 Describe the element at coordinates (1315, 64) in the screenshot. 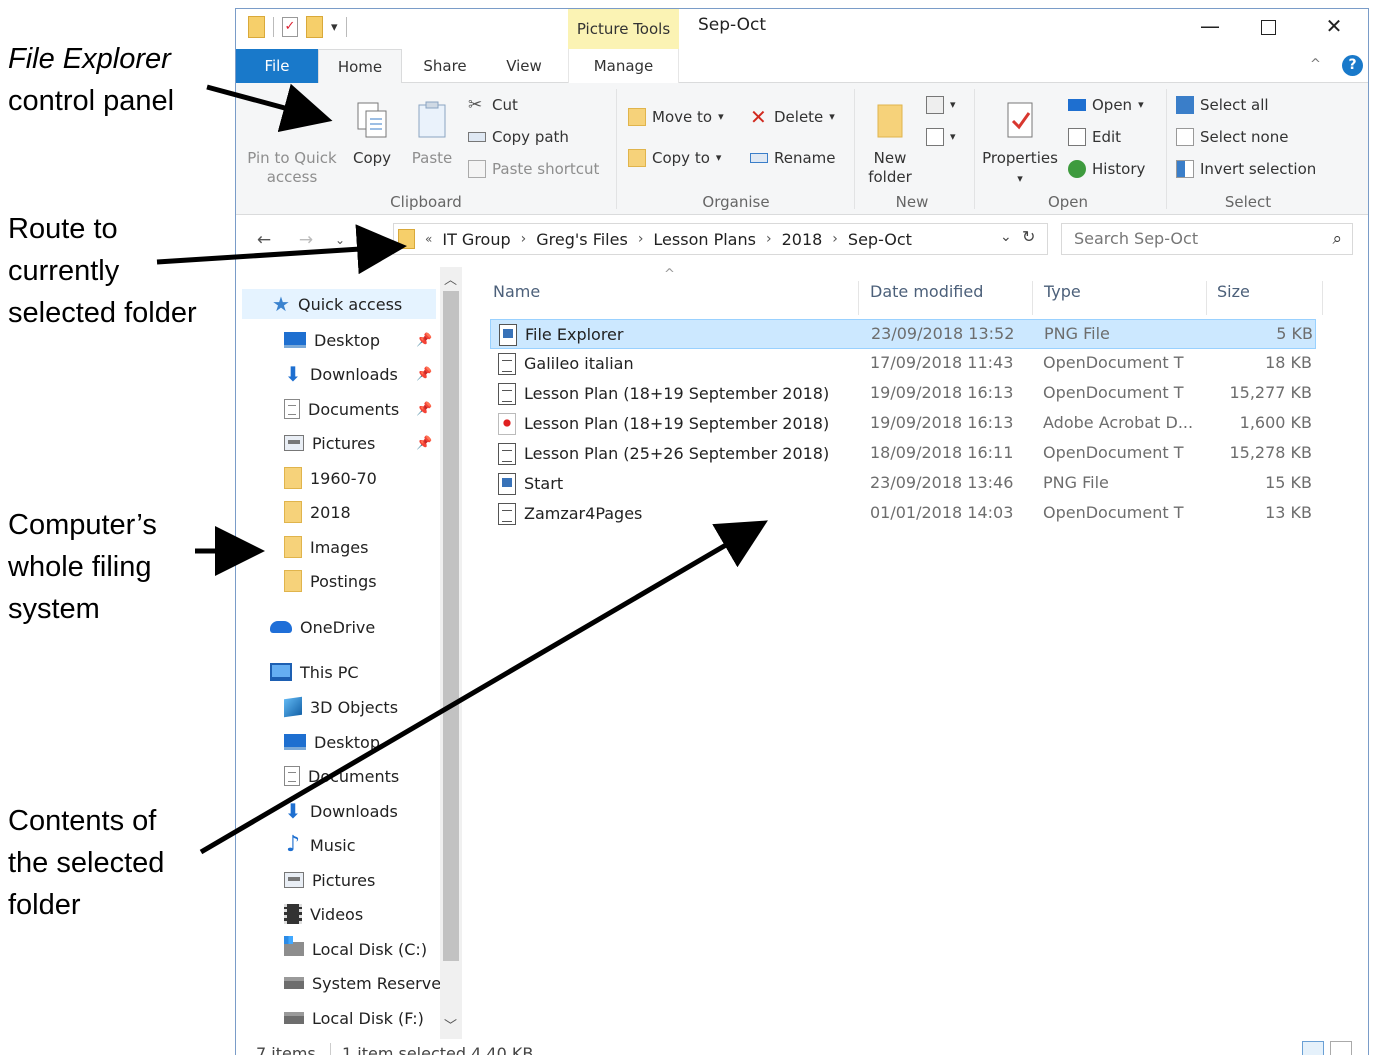

I see `collapse-ribbon-icon: ^` at that location.